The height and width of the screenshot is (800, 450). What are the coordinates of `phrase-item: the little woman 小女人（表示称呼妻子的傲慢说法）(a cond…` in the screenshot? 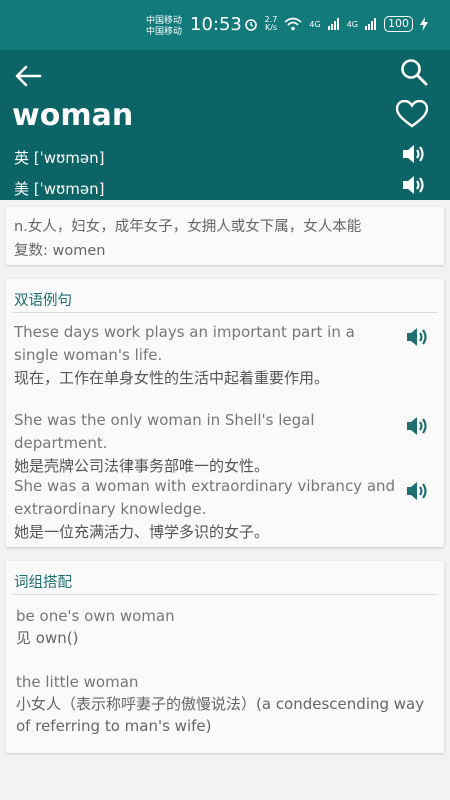 It's located at (226, 704).